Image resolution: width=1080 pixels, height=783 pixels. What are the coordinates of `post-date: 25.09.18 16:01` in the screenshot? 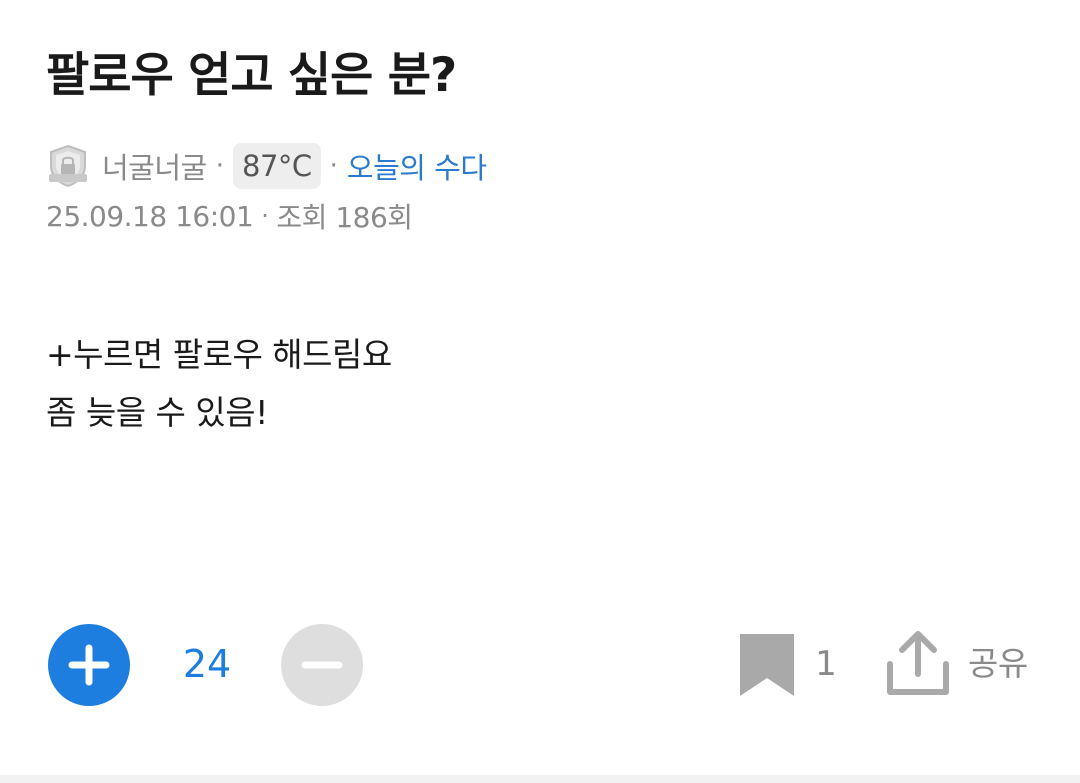 It's located at (150, 216).